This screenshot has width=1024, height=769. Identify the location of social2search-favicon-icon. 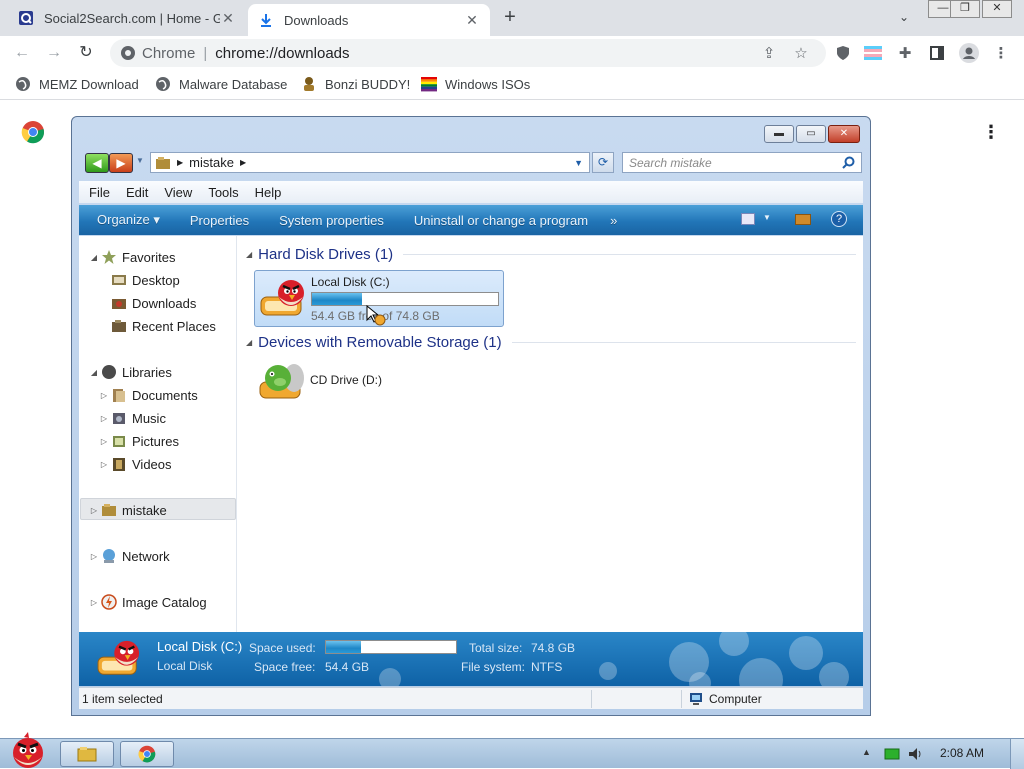
(26, 18).